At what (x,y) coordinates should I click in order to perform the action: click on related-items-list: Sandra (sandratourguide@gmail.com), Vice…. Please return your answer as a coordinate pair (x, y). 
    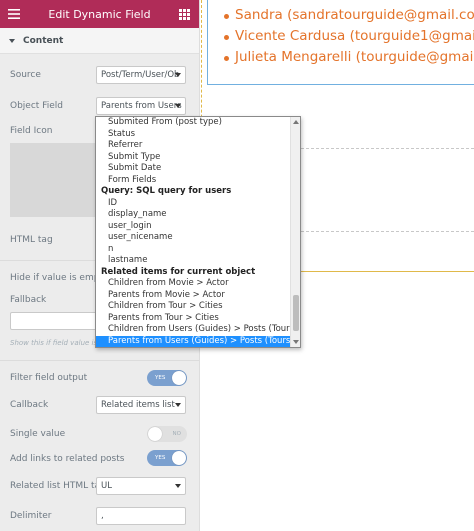
    Looking at the image, I should click on (349, 36).